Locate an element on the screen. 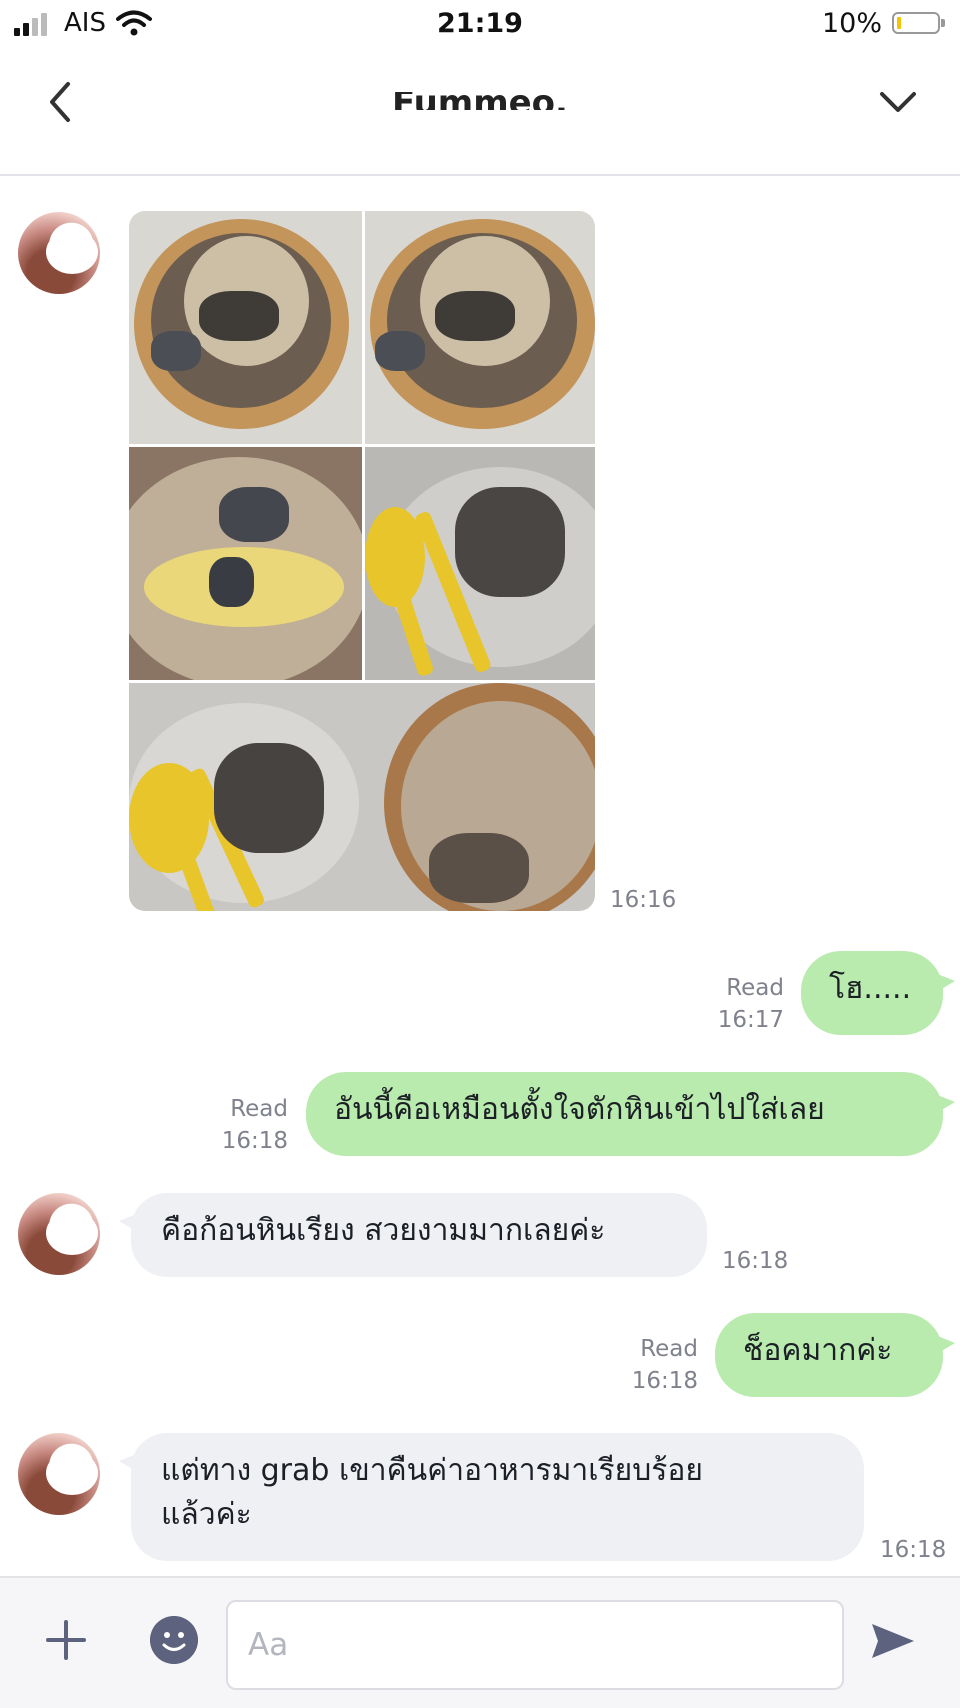 This screenshot has width=960, height=1708. chat-title: Fummeo. is located at coordinates (480, 101).